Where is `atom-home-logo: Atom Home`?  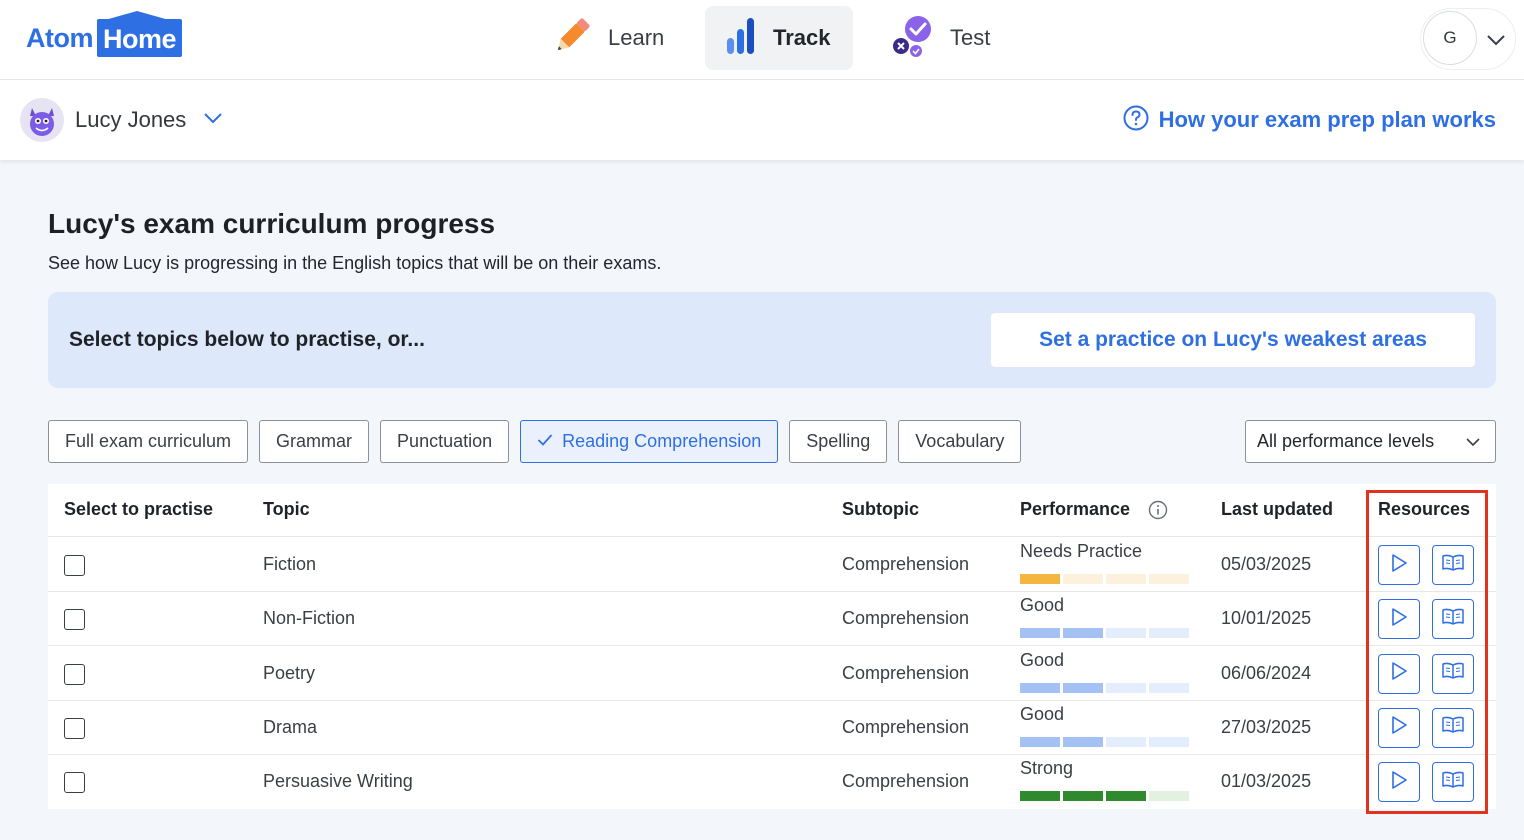
atom-home-logo: Atom Home is located at coordinates (104, 35).